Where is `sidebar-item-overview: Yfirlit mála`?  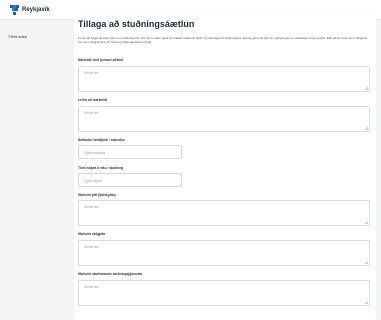
sidebar-item-overview: Yfirlit mála is located at coordinates (17, 36).